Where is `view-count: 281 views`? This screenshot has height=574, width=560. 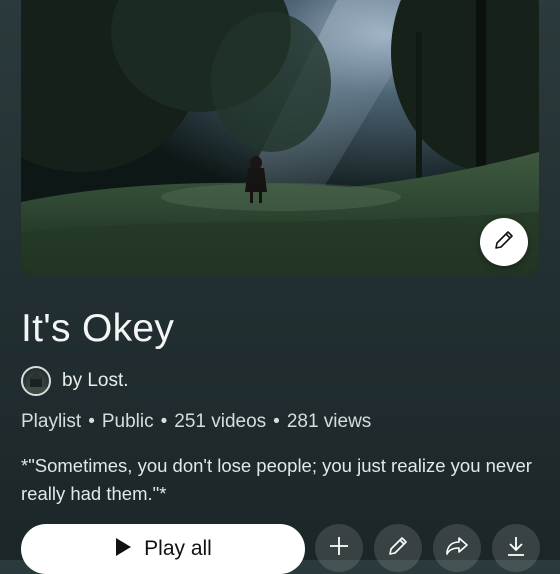
view-count: 281 views is located at coordinates (329, 421).